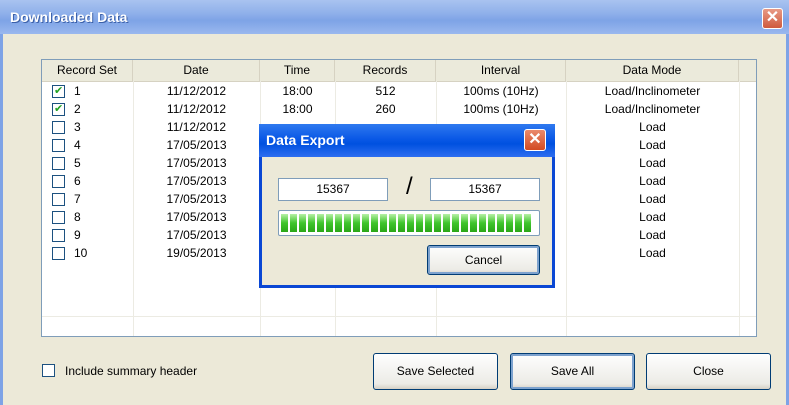 The height and width of the screenshot is (405, 789). Describe the element at coordinates (77, 91) in the screenshot. I see `record-set-number: 1` at that location.